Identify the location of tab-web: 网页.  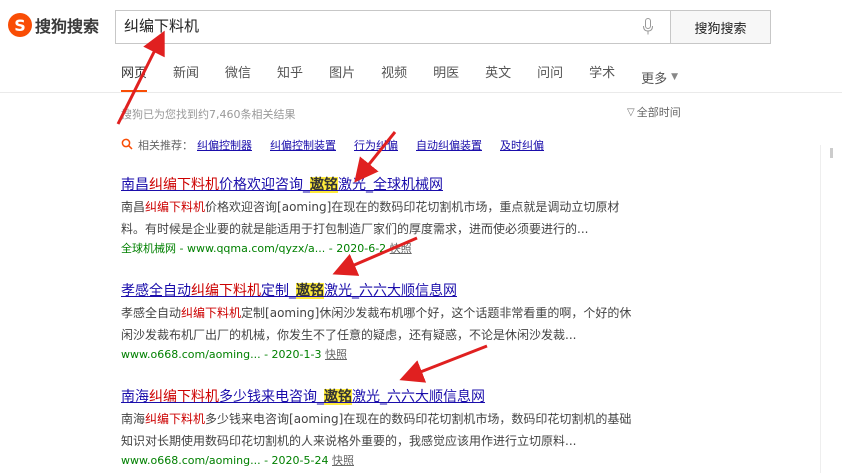
(134, 77).